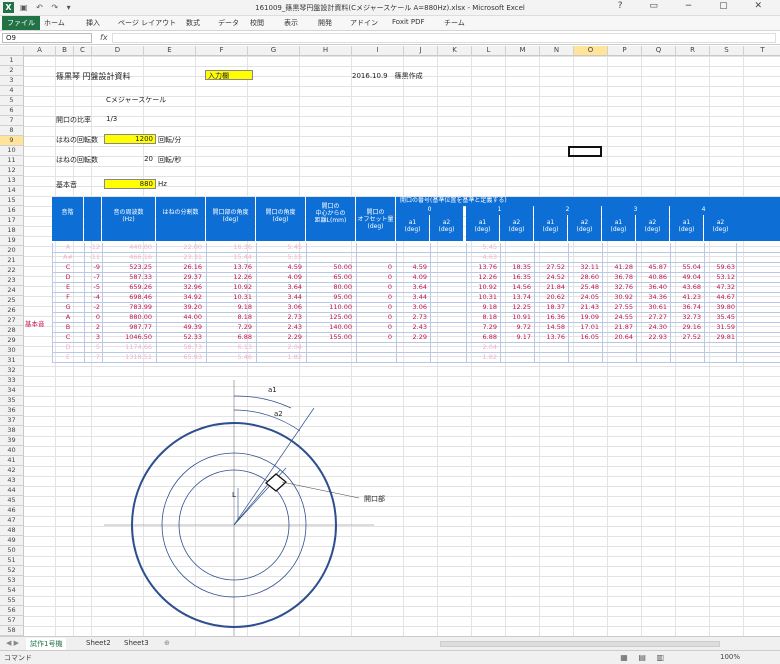 This screenshot has height=664, width=780. Describe the element at coordinates (580, 644) in the screenshot. I see `horizontal-scrollbar` at that location.